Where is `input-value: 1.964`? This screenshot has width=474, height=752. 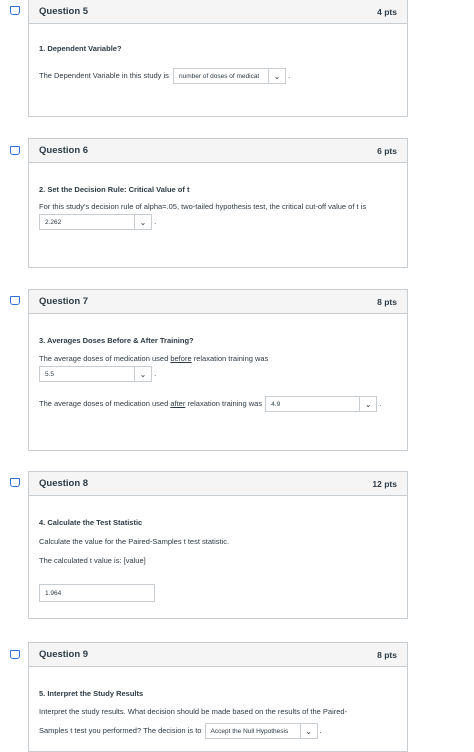
input-value: 1.964 is located at coordinates (53, 593).